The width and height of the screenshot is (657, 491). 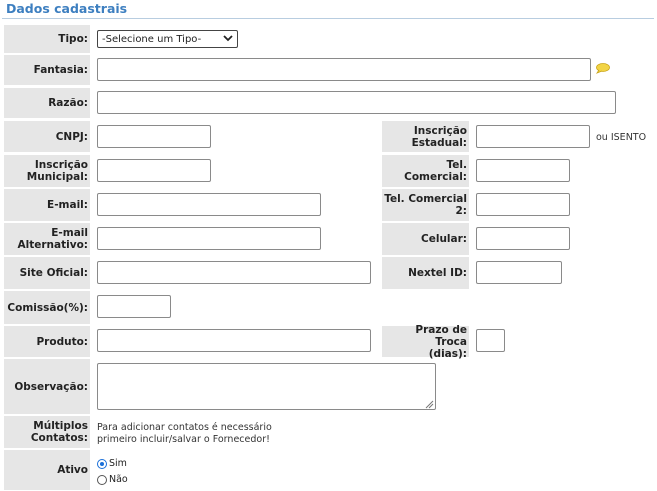 I want to click on isento-note: ou ISENTO, so click(x=621, y=137).